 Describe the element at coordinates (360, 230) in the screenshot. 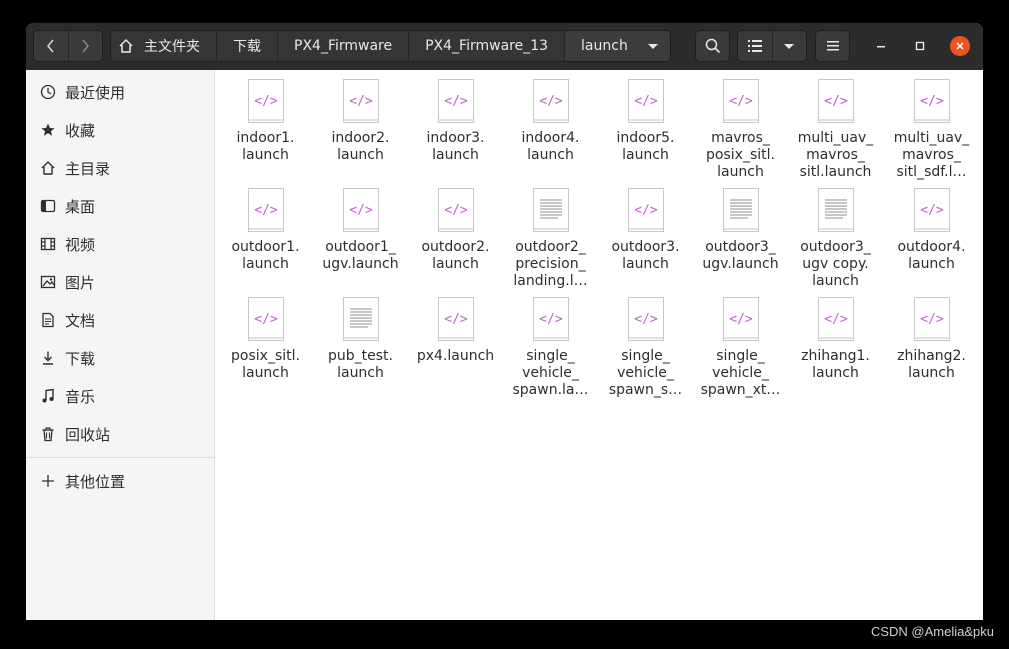

I see `file-item: outdoor1_ ugv.launch` at that location.